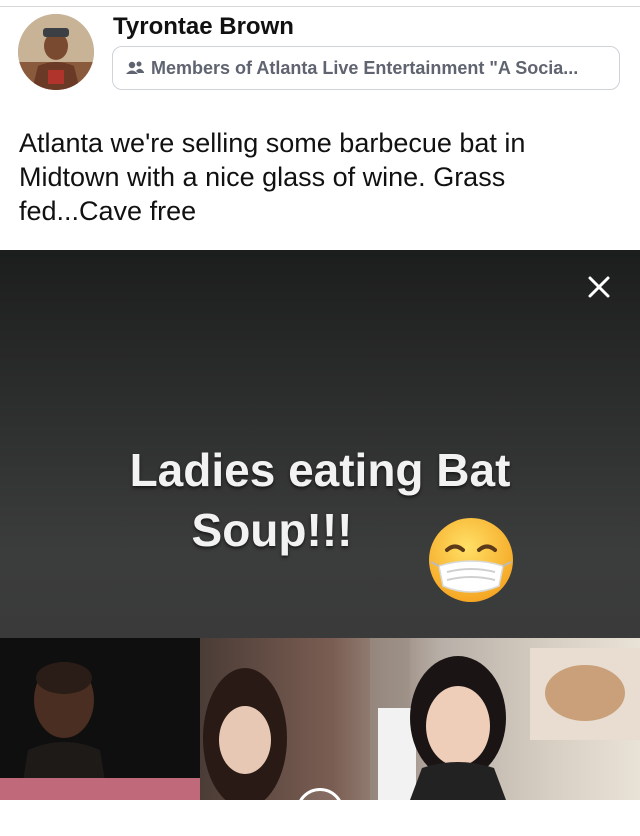  Describe the element at coordinates (320, 6) in the screenshot. I see `top-divider` at that location.